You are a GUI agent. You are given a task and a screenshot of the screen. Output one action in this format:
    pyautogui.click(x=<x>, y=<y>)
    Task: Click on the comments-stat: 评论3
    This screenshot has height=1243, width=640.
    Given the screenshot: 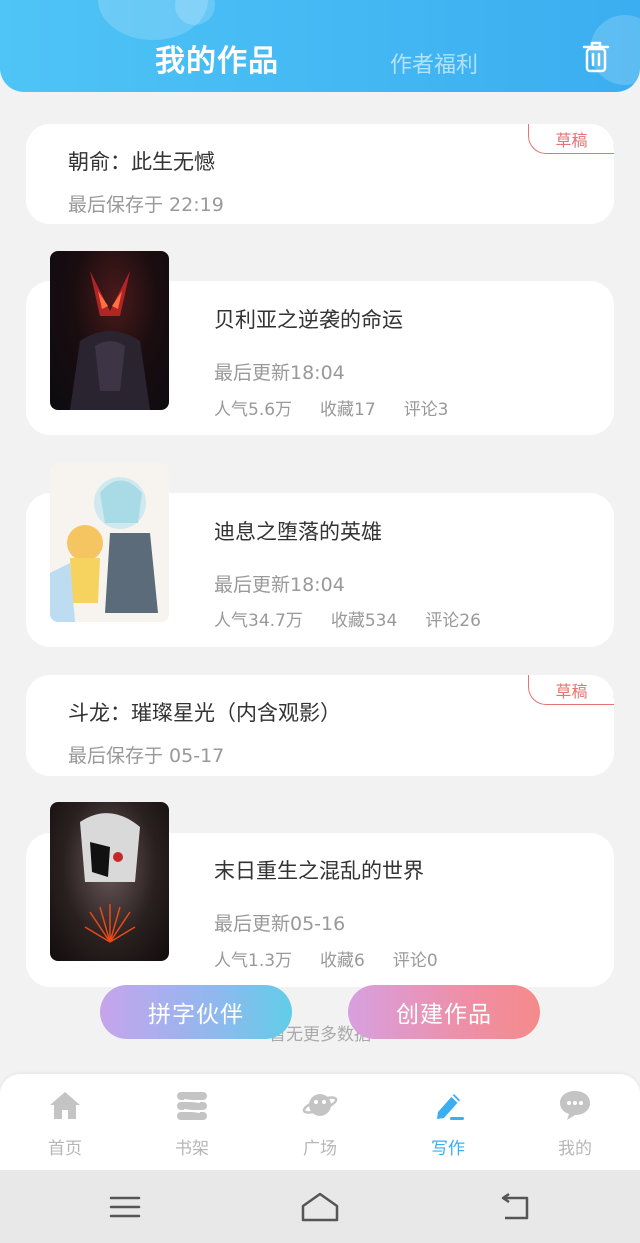 What is the action you would take?
    pyautogui.click(x=426, y=410)
    